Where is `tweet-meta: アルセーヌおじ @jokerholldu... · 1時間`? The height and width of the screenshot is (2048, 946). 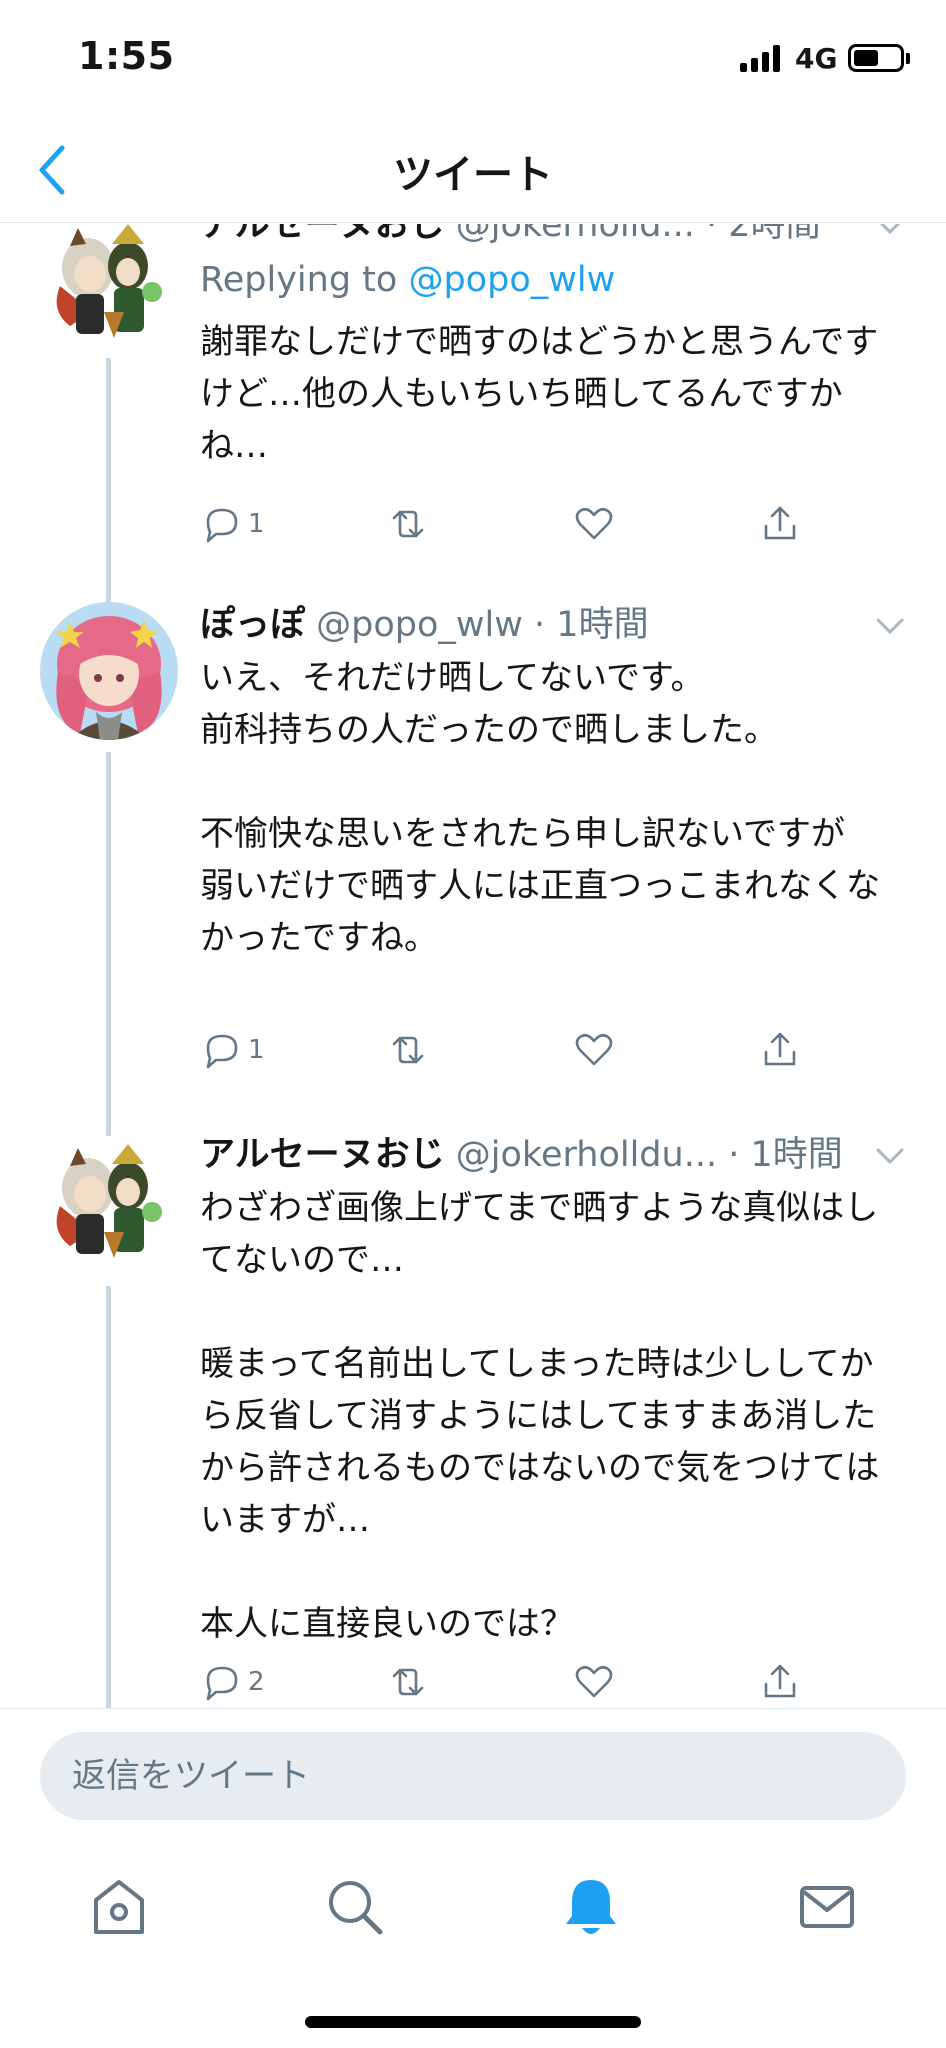 tweet-meta: アルセーヌおじ @jokerholldu... · 1時間 is located at coordinates (550, 1155).